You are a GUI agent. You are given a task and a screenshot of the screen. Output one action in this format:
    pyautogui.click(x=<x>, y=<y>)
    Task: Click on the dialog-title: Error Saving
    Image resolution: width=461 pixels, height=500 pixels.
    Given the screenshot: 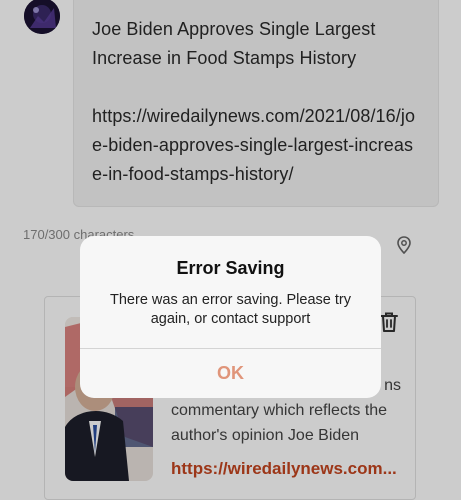 What is the action you would take?
    pyautogui.click(x=230, y=268)
    